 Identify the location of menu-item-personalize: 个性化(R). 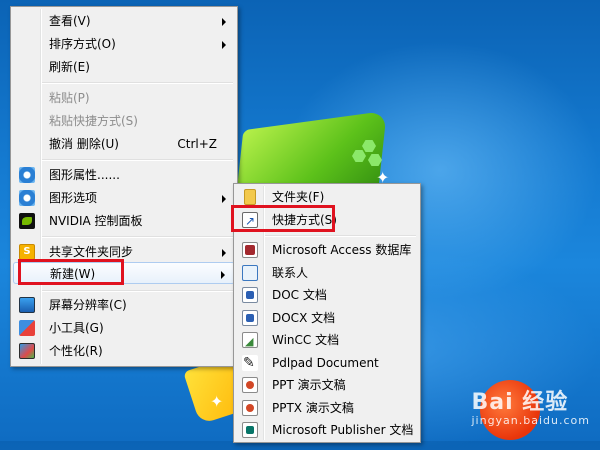
(124, 351).